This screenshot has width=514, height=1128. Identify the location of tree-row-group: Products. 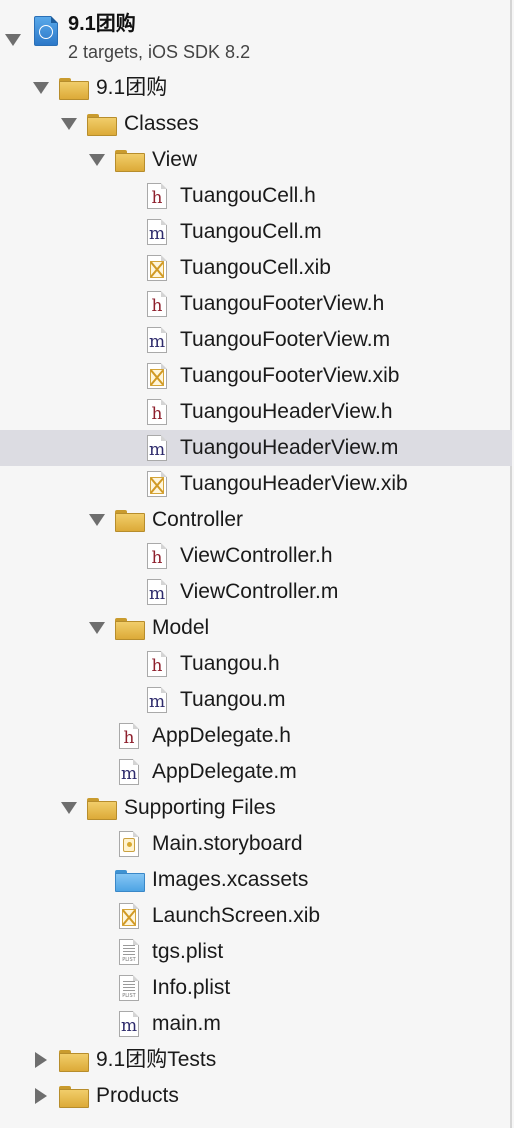
(256, 1096).